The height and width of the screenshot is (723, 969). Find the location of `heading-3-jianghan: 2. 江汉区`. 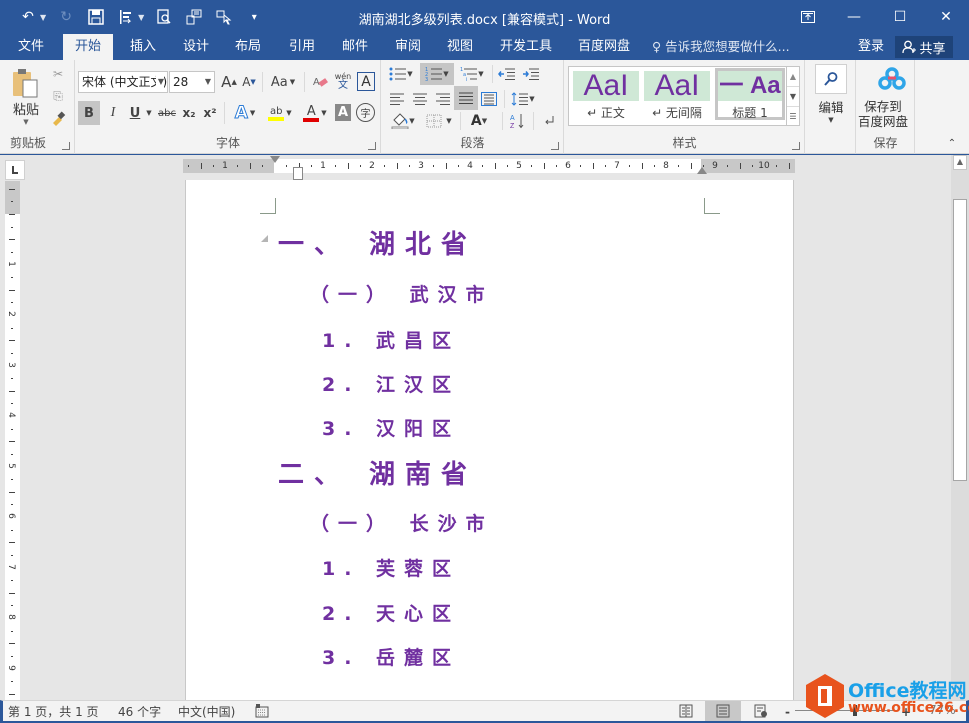

heading-3-jianghan: 2. 江汉区 is located at coordinates (391, 383).